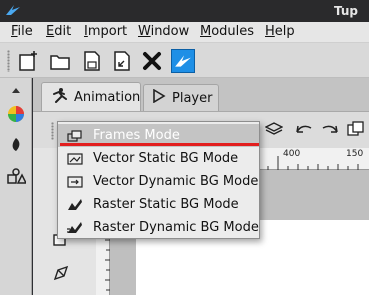 This screenshot has height=295, width=369. What do you see at coordinates (107, 97) in the screenshot?
I see `tab-animation-label: Animation` at bounding box center [107, 97].